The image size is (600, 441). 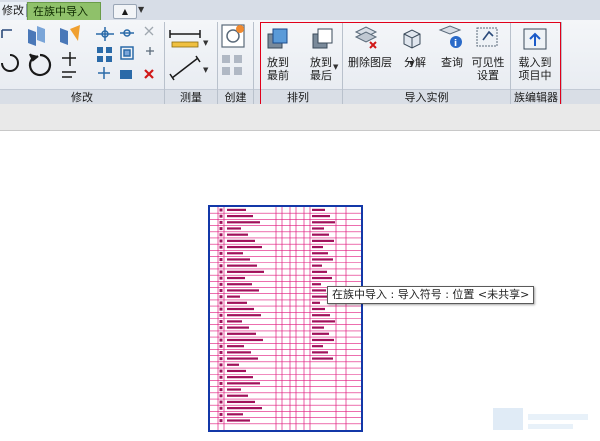 What do you see at coordinates (185, 44) in the screenshot?
I see `ruler-icon` at bounding box center [185, 44].